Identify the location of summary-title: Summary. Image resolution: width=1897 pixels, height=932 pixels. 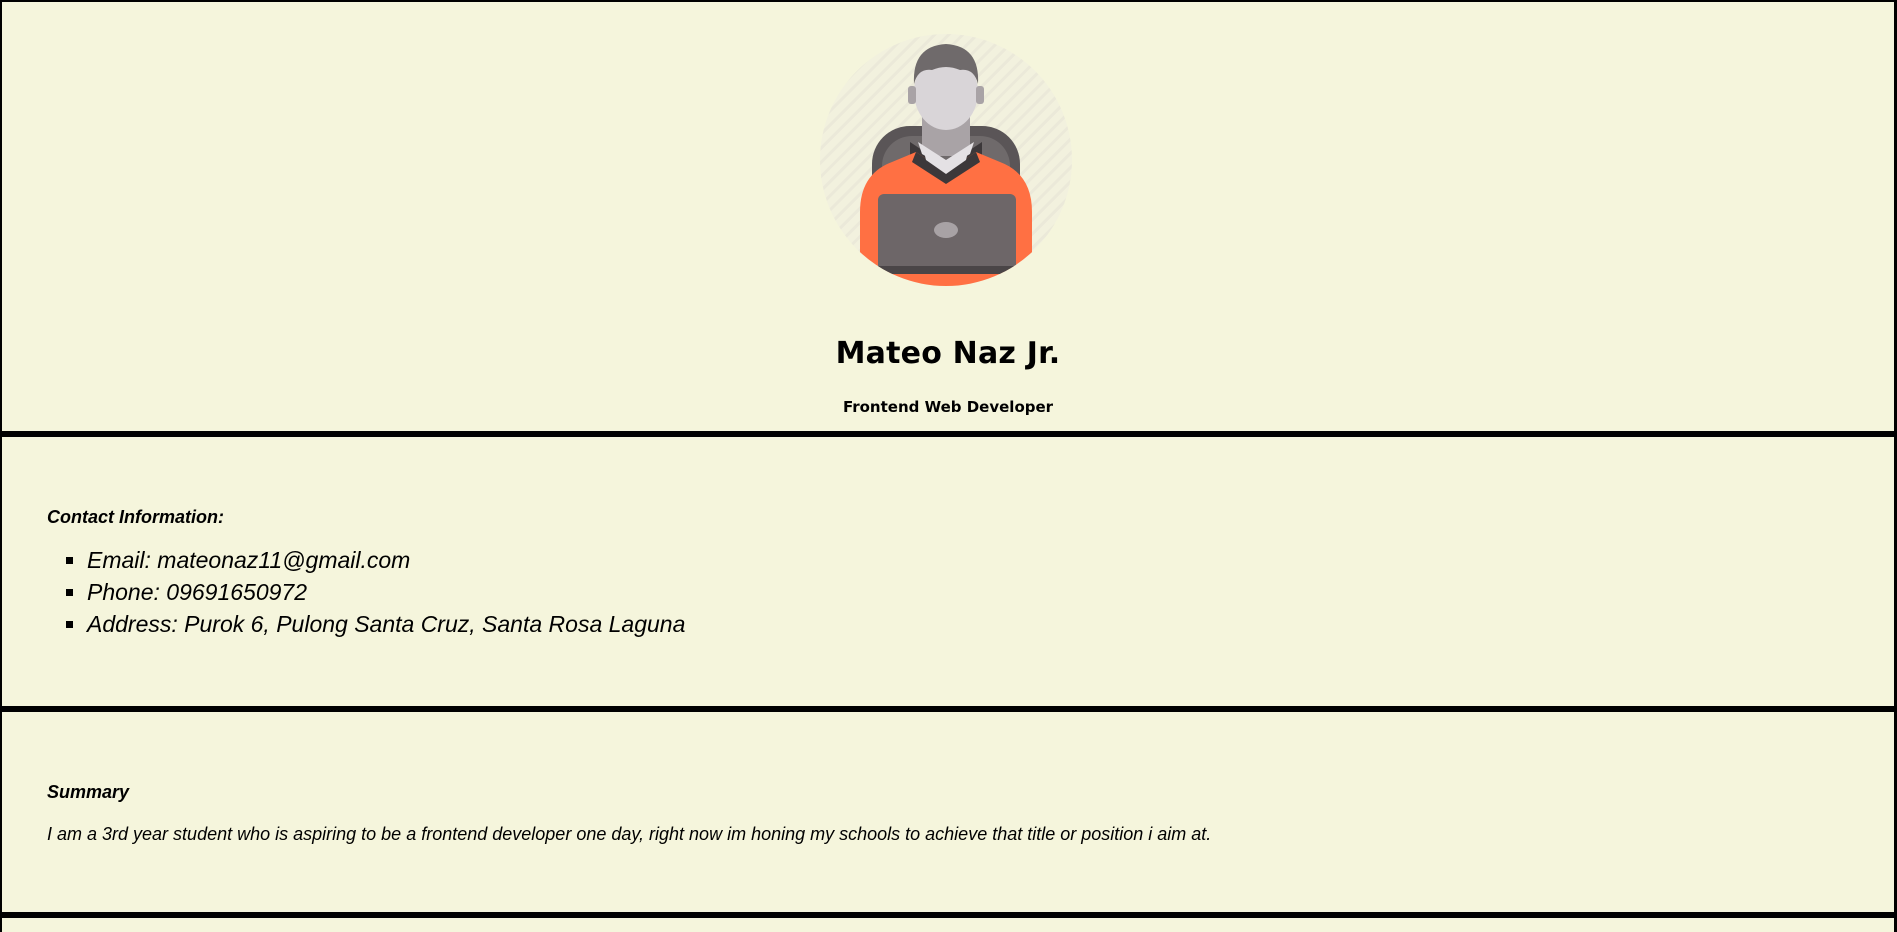
(88, 792).